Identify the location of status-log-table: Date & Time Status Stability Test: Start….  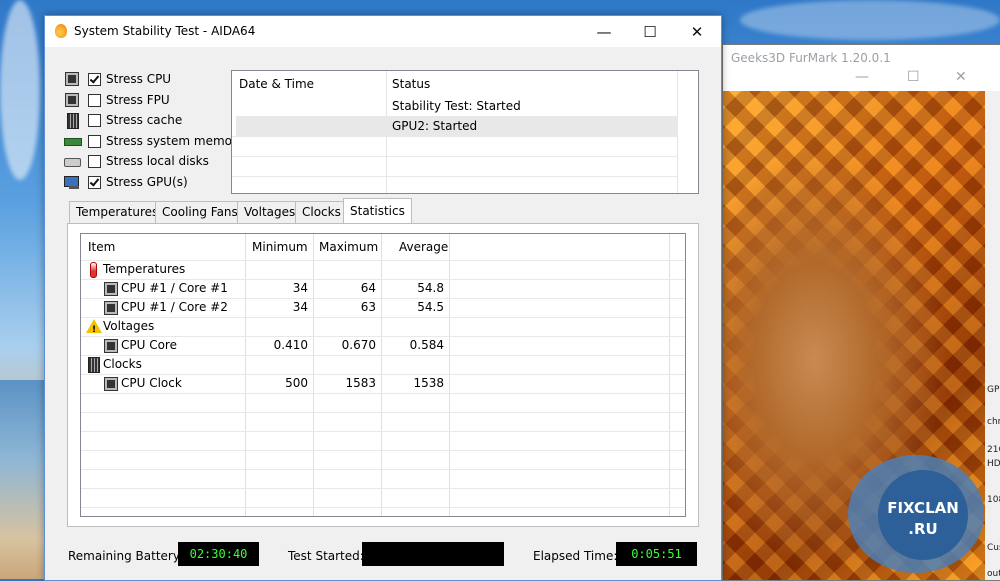
(465, 132).